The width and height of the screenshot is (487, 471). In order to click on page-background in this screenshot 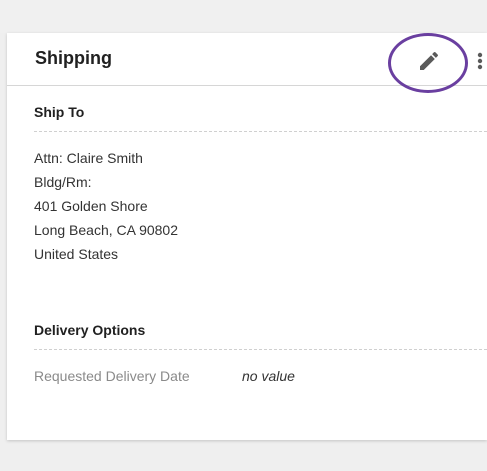, I will do `click(243, 16)`.